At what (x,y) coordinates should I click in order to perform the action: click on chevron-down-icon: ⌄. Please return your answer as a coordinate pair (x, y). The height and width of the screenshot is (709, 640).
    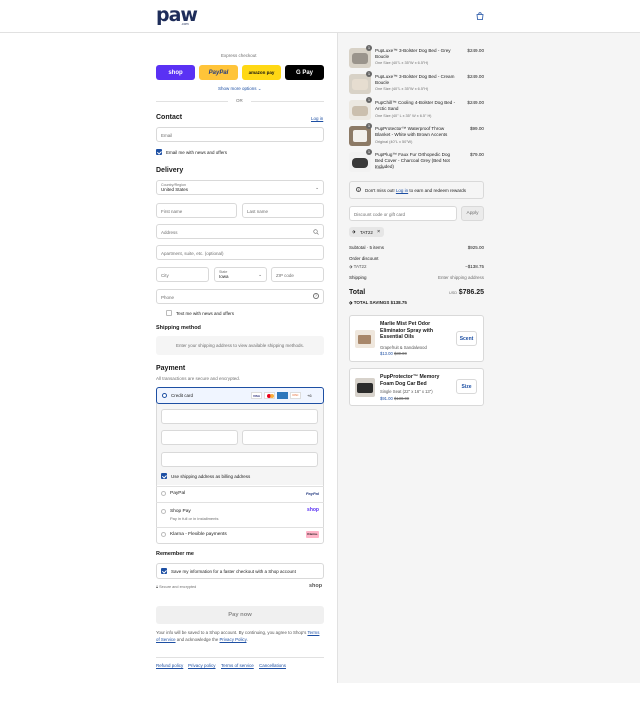
    Looking at the image, I should click on (259, 88).